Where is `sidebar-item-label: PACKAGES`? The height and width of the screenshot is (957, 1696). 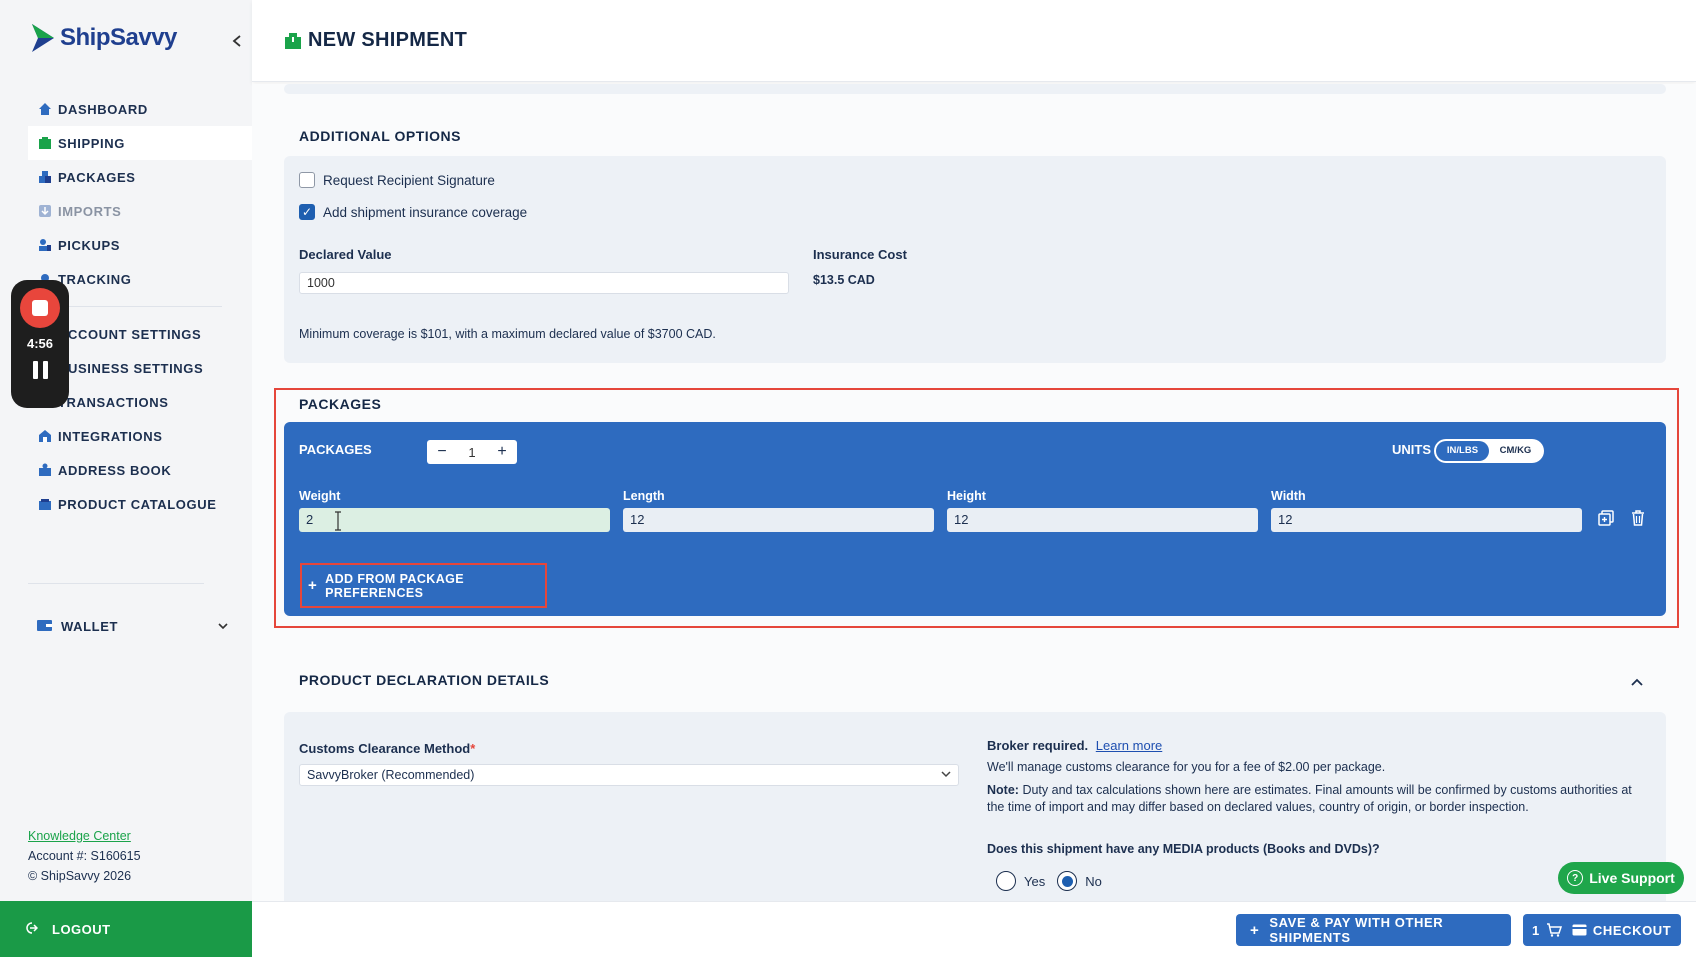
sidebar-item-label: PACKAGES is located at coordinates (97, 177).